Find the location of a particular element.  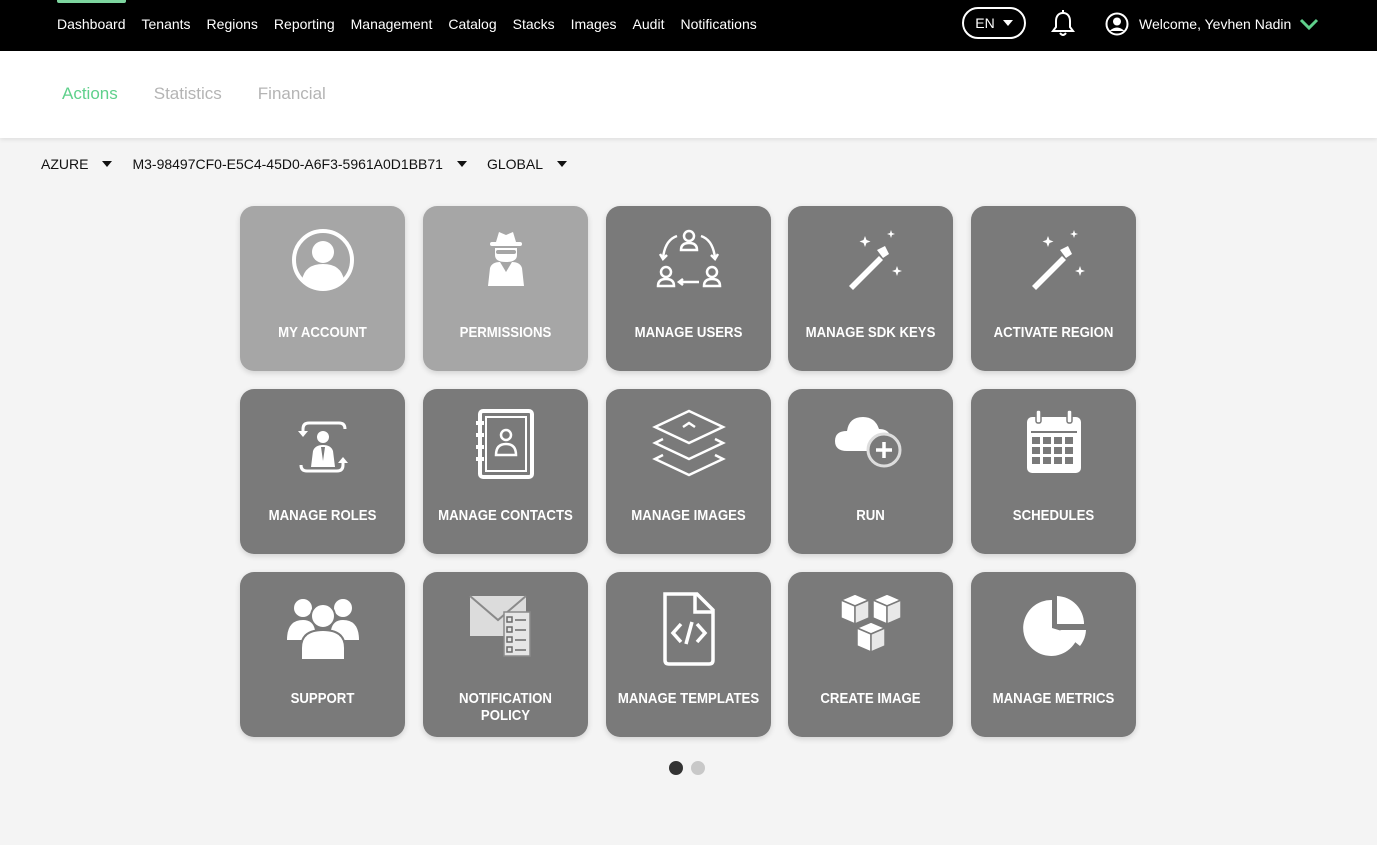

layers-icon is located at coordinates (688, 443).